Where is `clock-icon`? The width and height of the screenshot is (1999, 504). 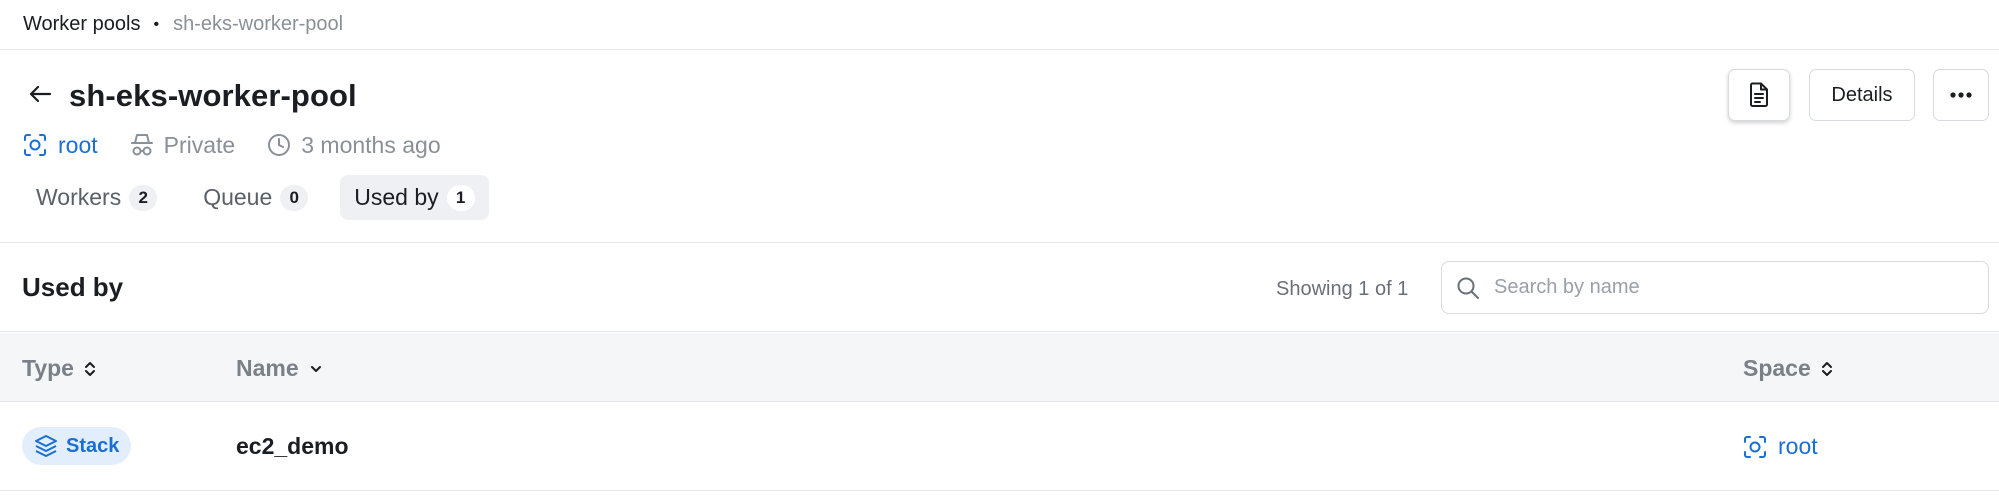
clock-icon is located at coordinates (279, 145).